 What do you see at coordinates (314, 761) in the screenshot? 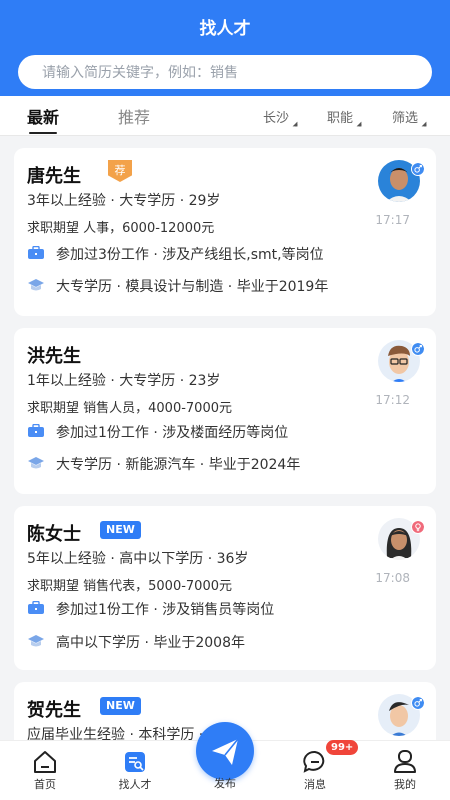
I see `message-icon` at bounding box center [314, 761].